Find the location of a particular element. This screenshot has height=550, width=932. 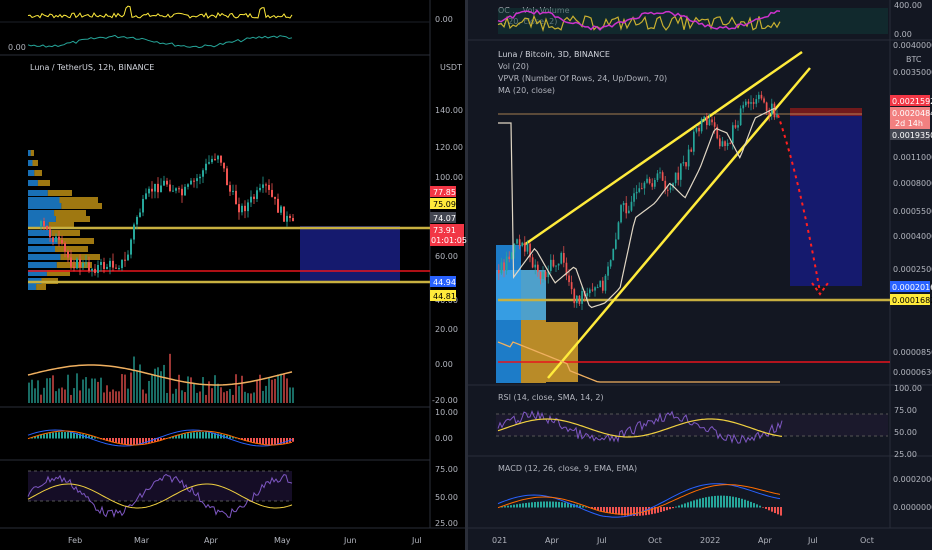

right-axis-00055: 0.0005500 is located at coordinates (912, 211).